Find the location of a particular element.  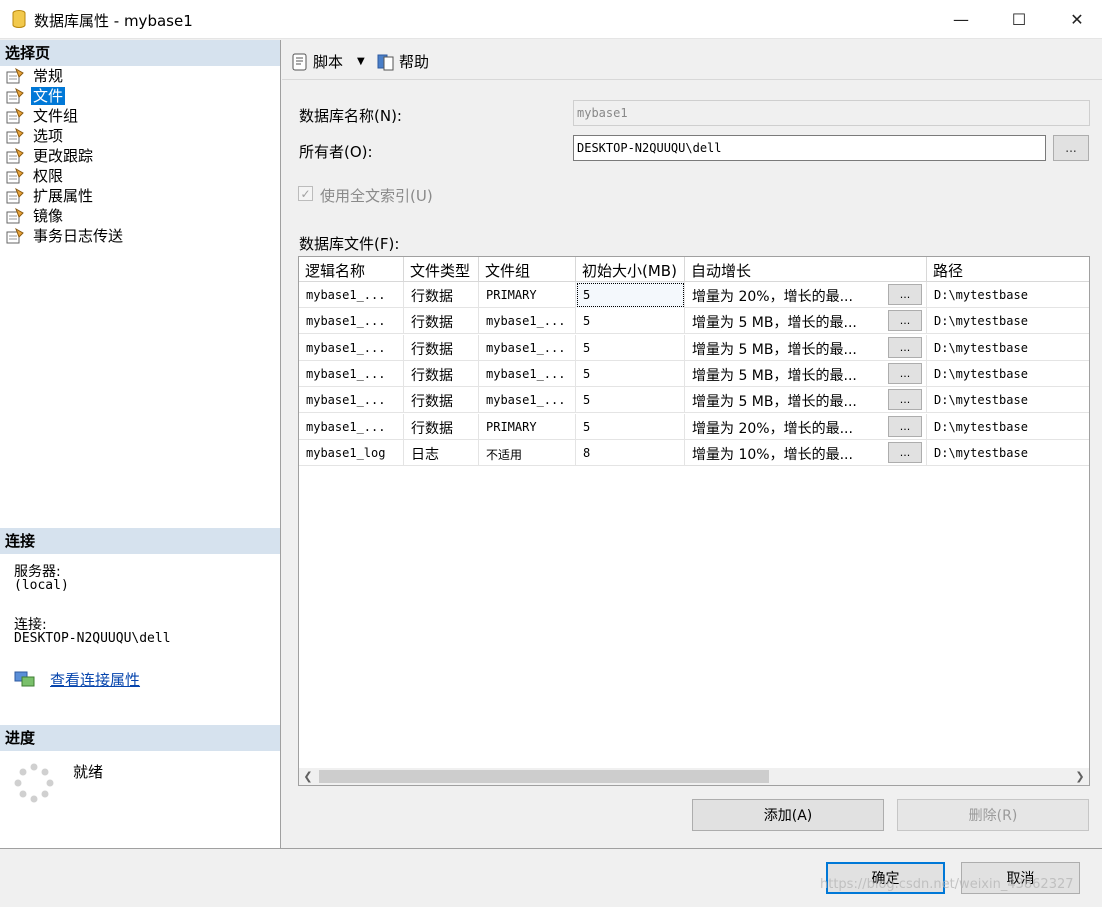

page-item: 选项 is located at coordinates (65, 136).